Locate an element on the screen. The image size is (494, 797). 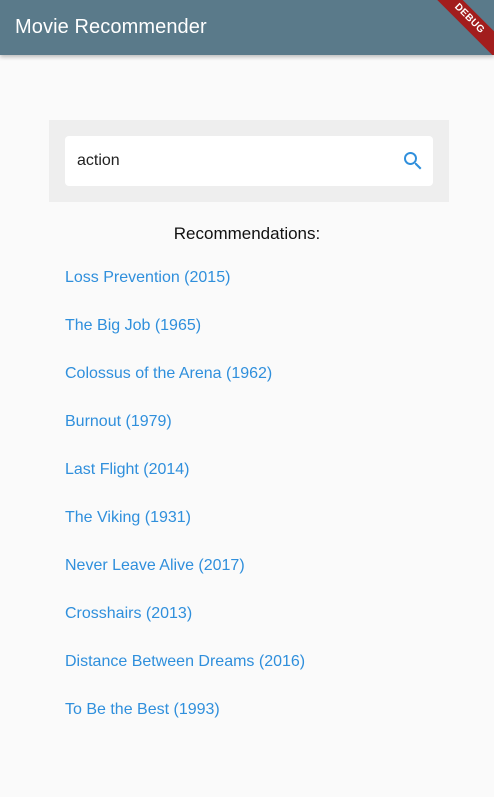
recommendation-item: Never Leave Alive (2017) is located at coordinates (185, 579).